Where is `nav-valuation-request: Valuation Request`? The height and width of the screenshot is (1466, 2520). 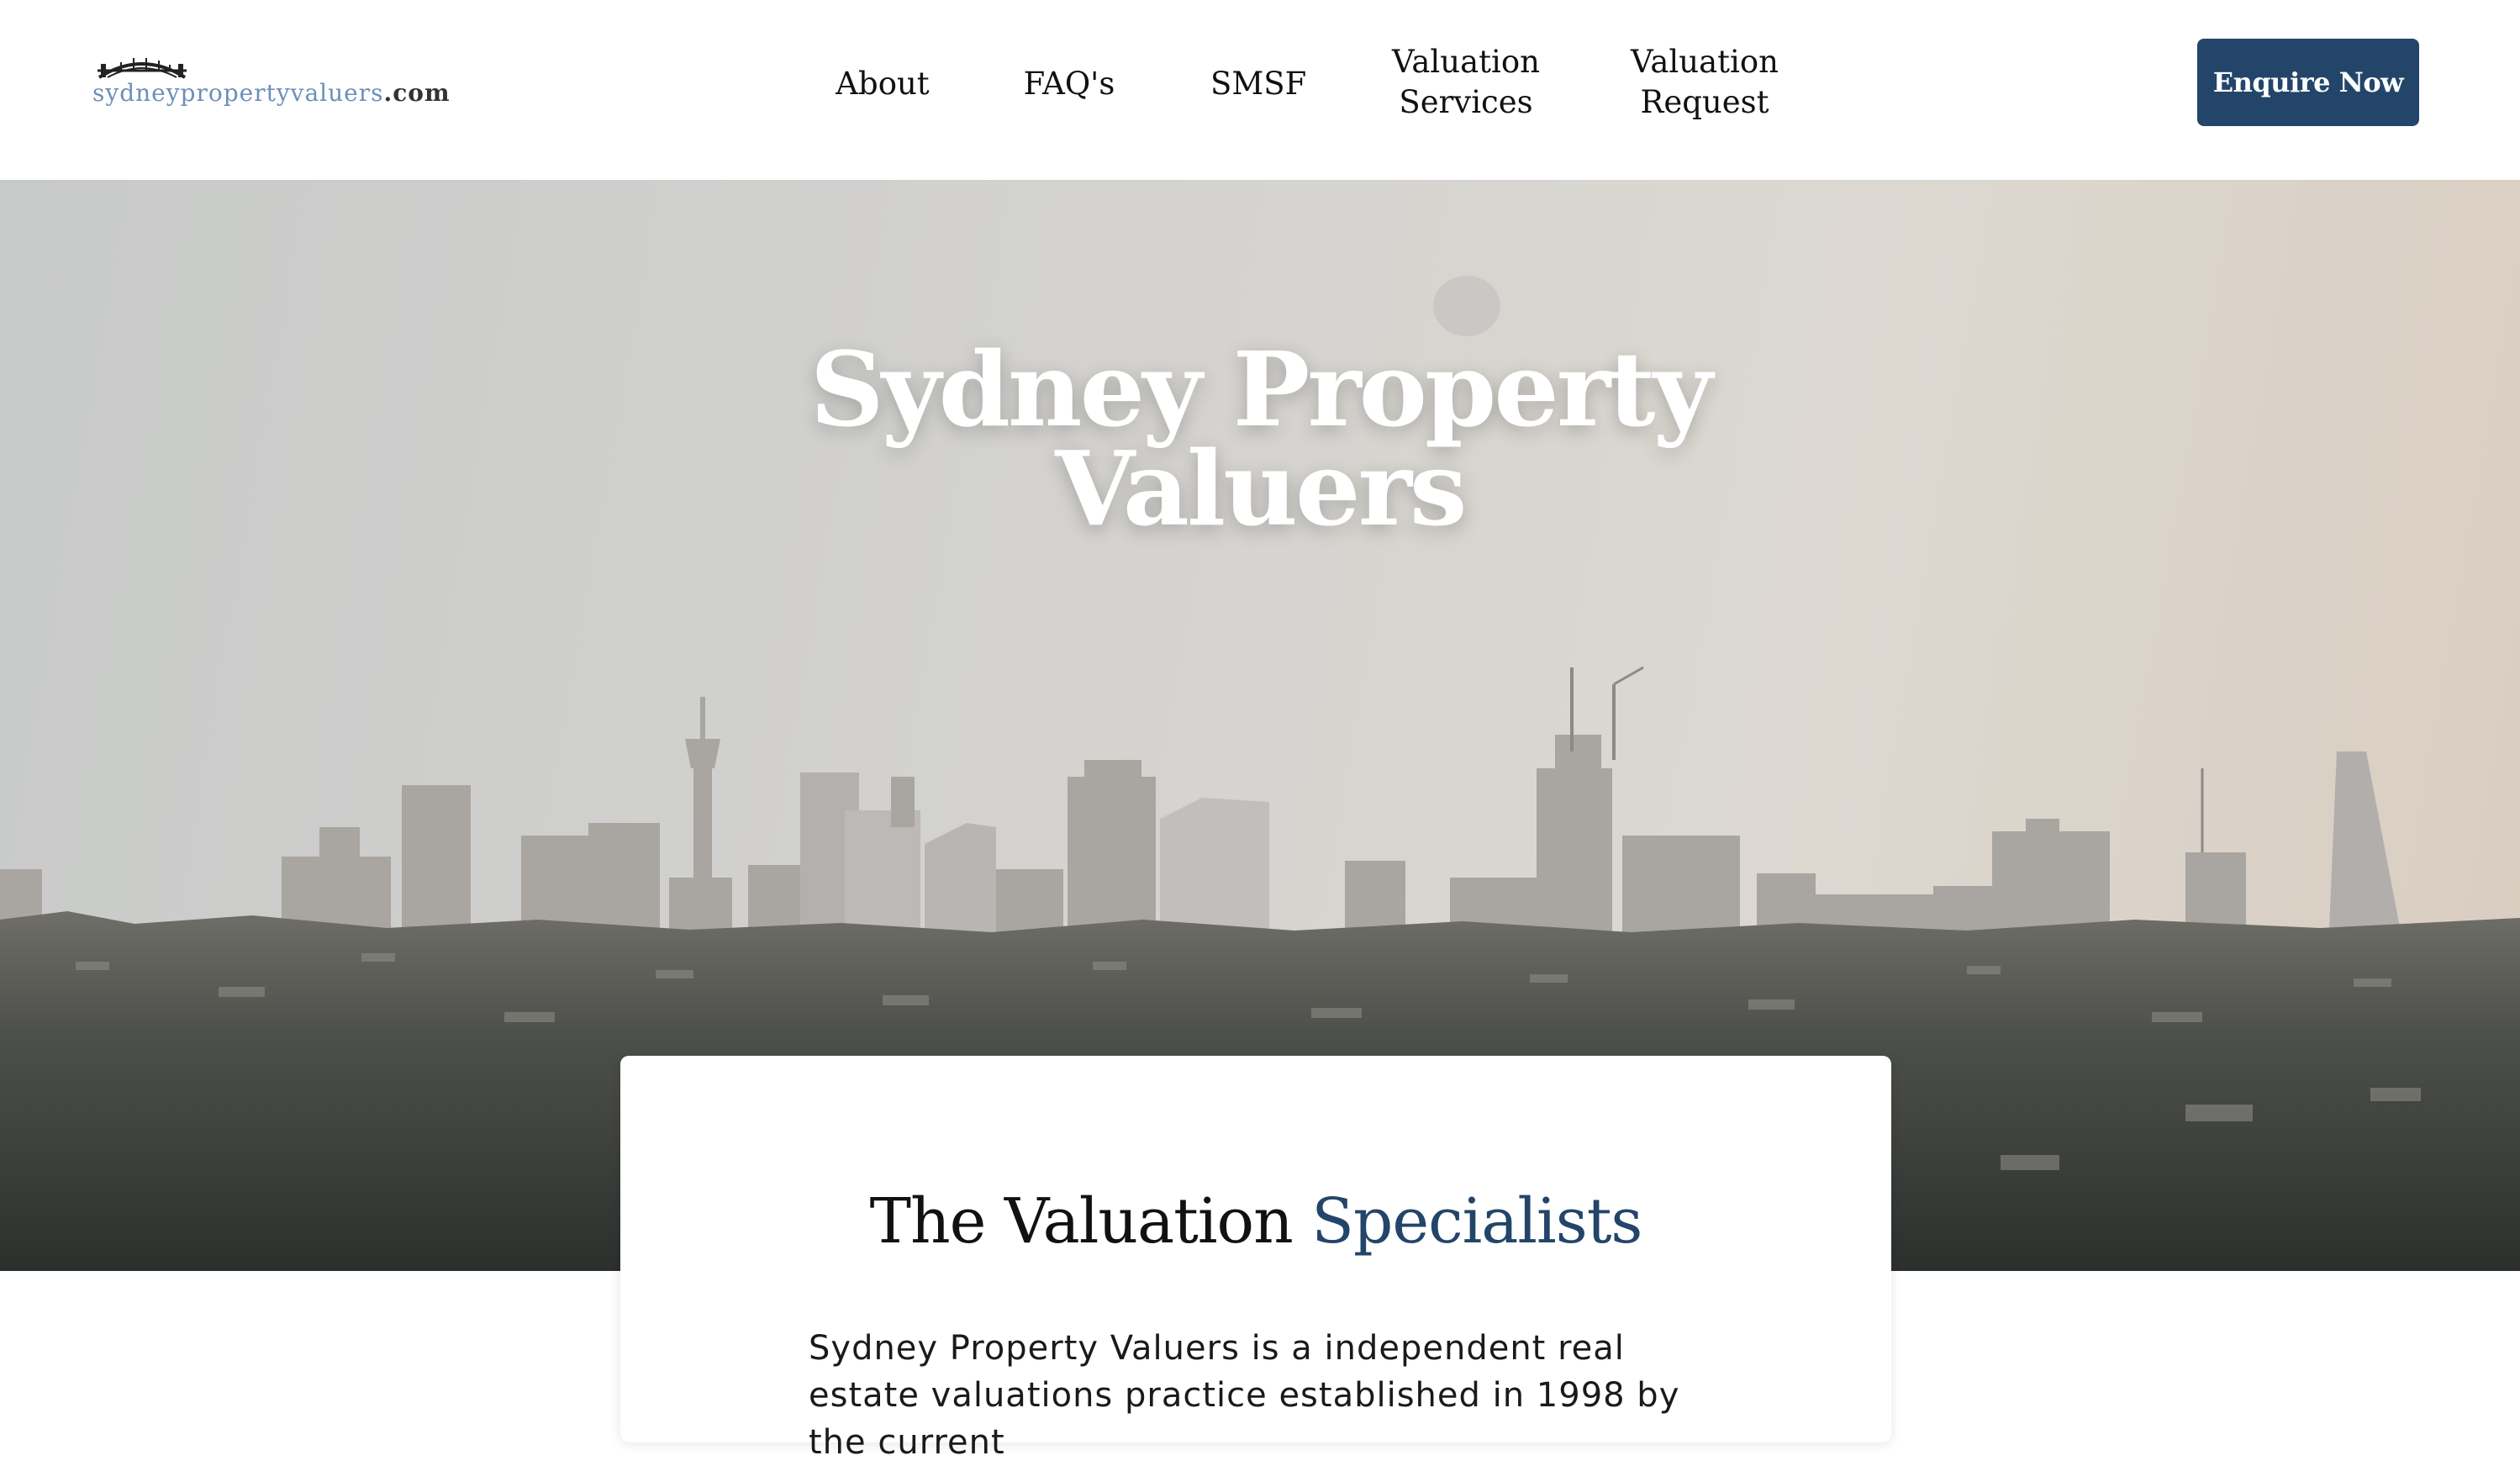
nav-valuation-request: Valuation Request is located at coordinates (1704, 82).